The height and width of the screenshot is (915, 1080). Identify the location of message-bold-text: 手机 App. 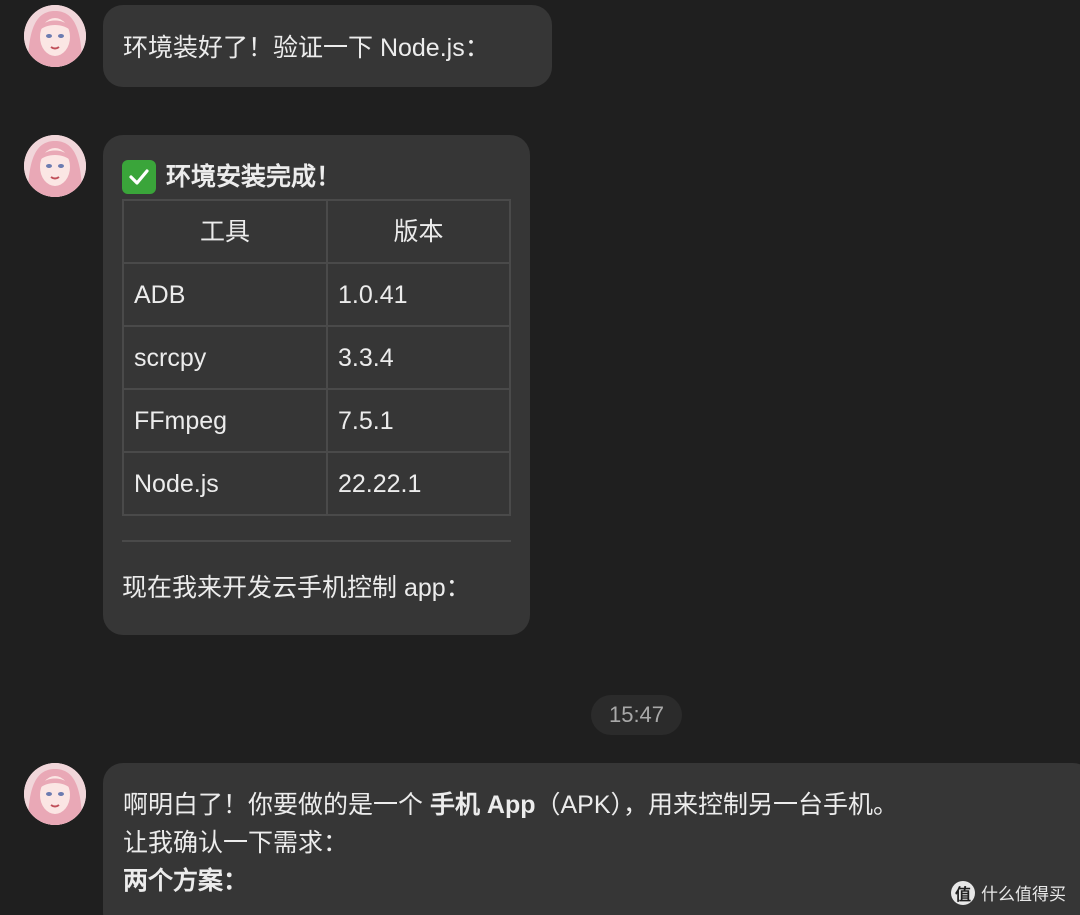
(482, 805).